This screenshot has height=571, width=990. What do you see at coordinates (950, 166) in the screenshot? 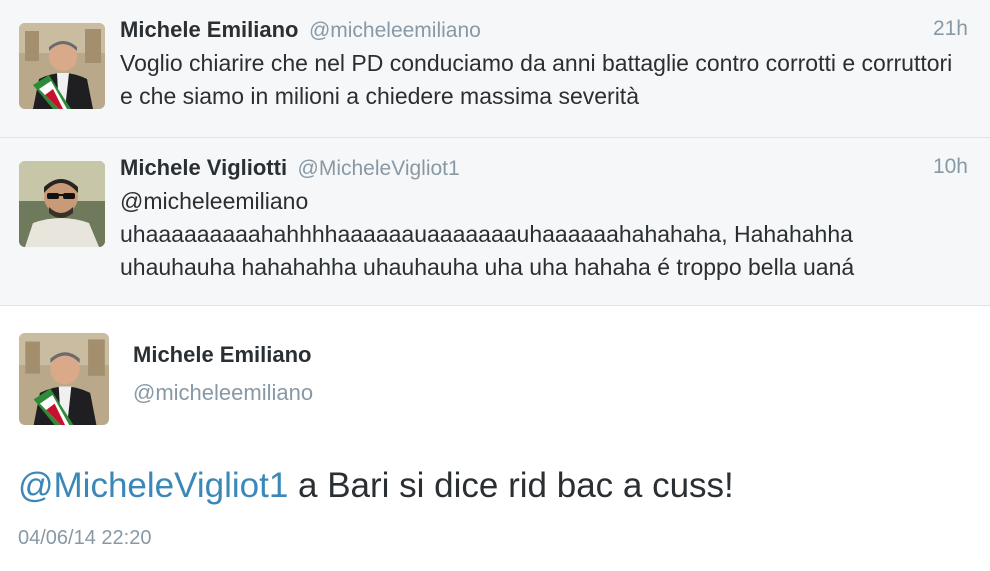
I see `tweet-time: 10h` at bounding box center [950, 166].